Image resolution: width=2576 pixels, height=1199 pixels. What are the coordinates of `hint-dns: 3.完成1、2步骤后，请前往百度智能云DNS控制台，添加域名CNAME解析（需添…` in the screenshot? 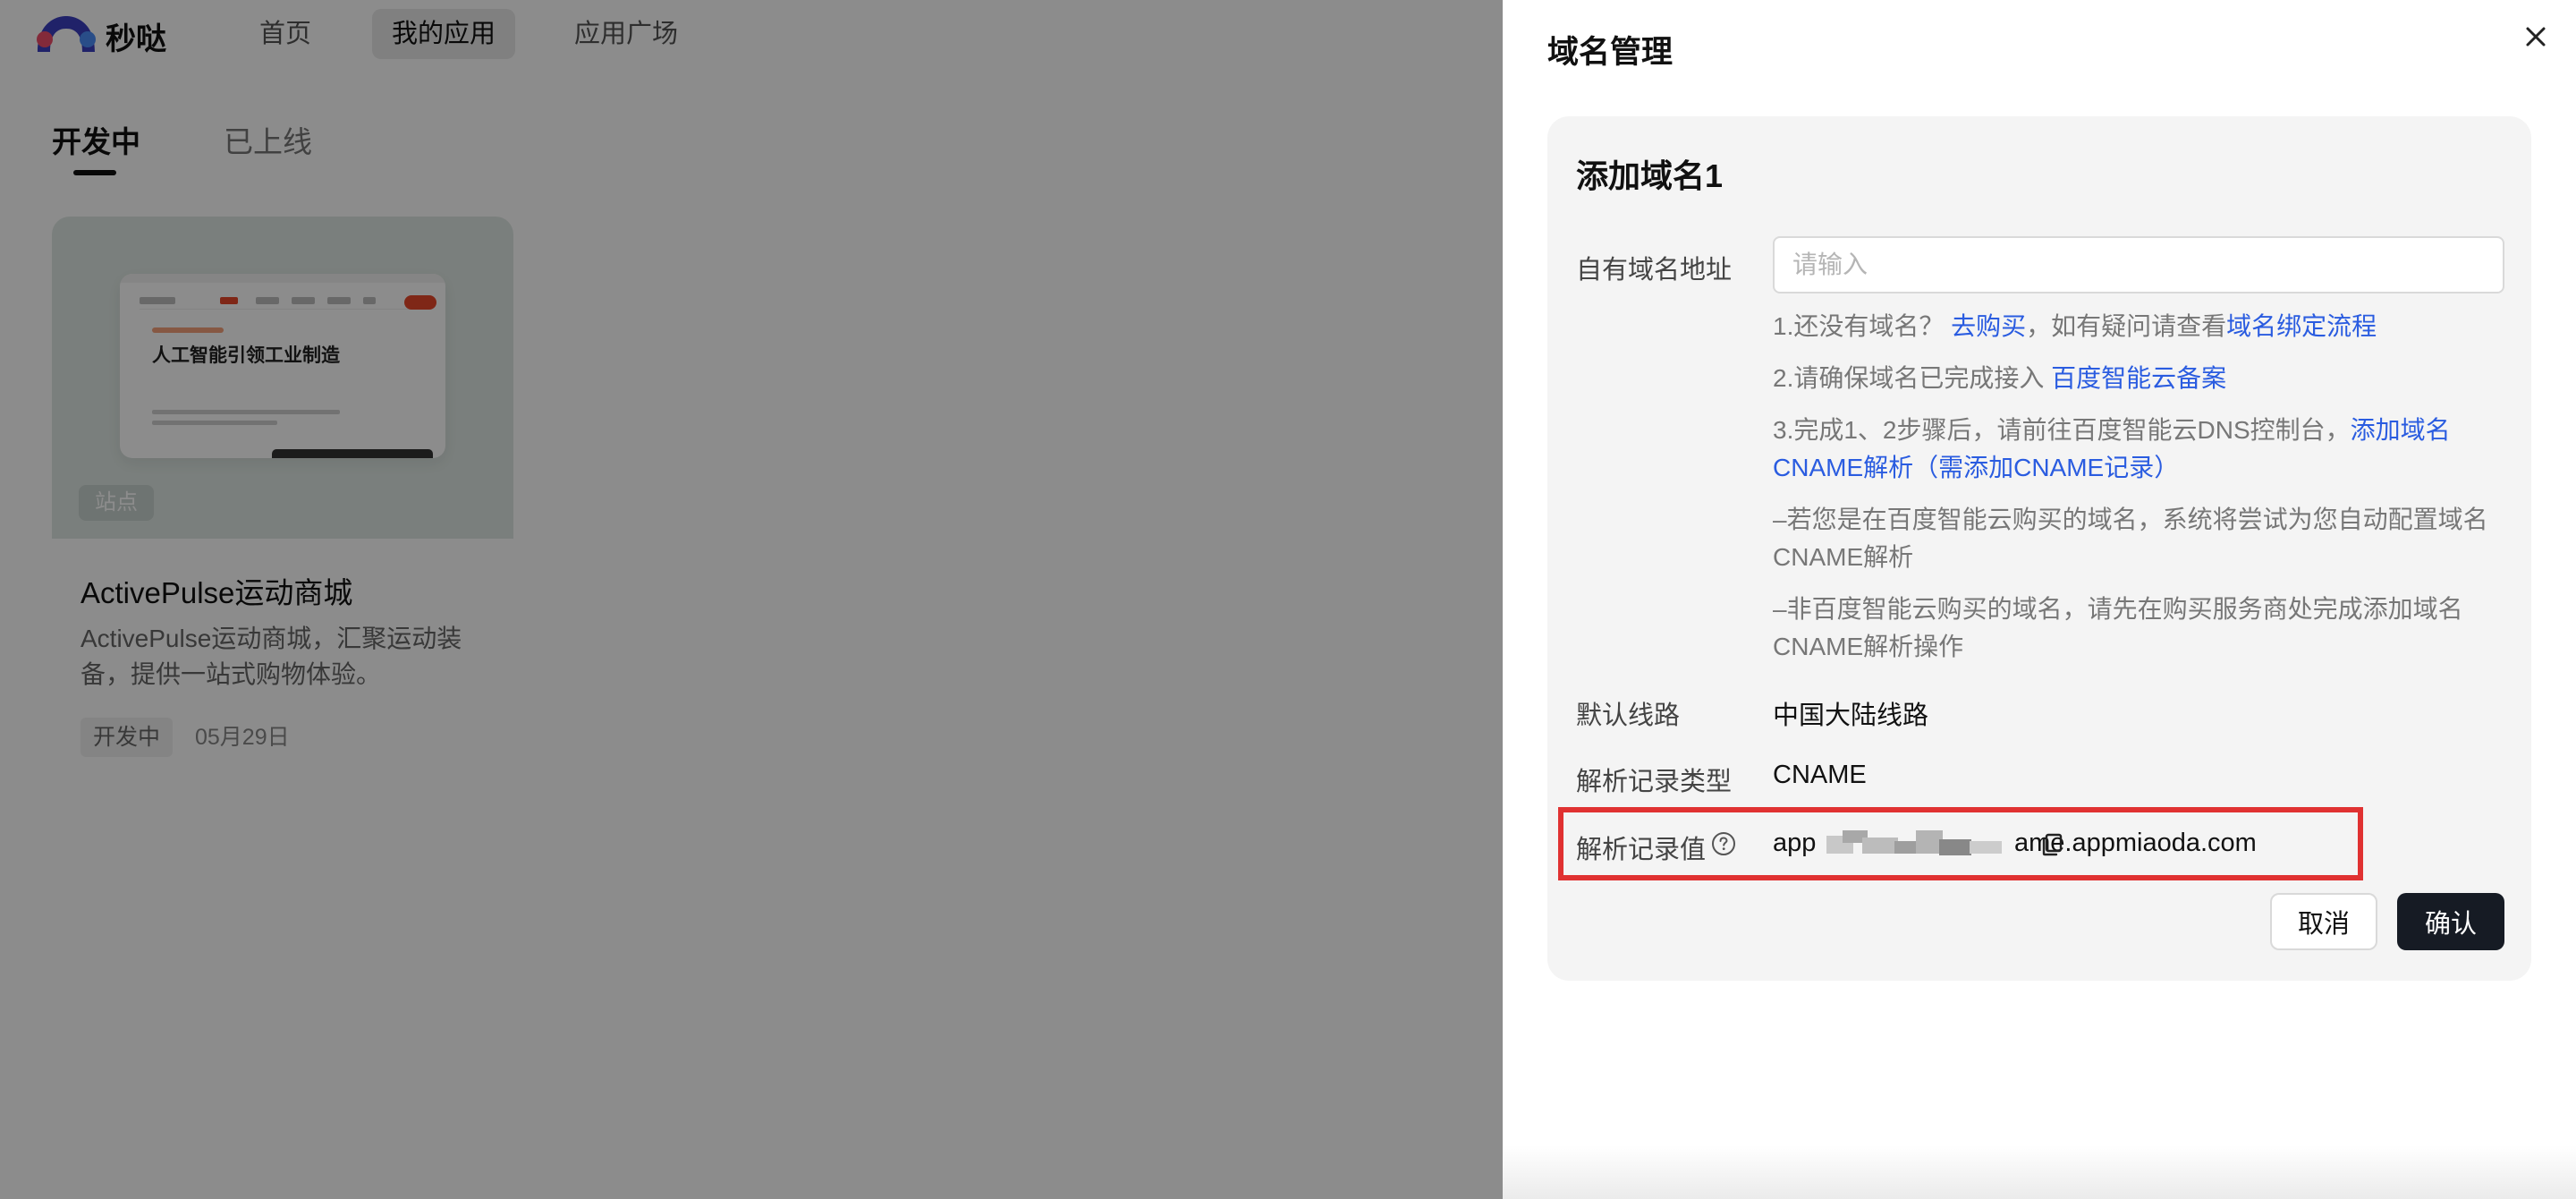 It's located at (2112, 448).